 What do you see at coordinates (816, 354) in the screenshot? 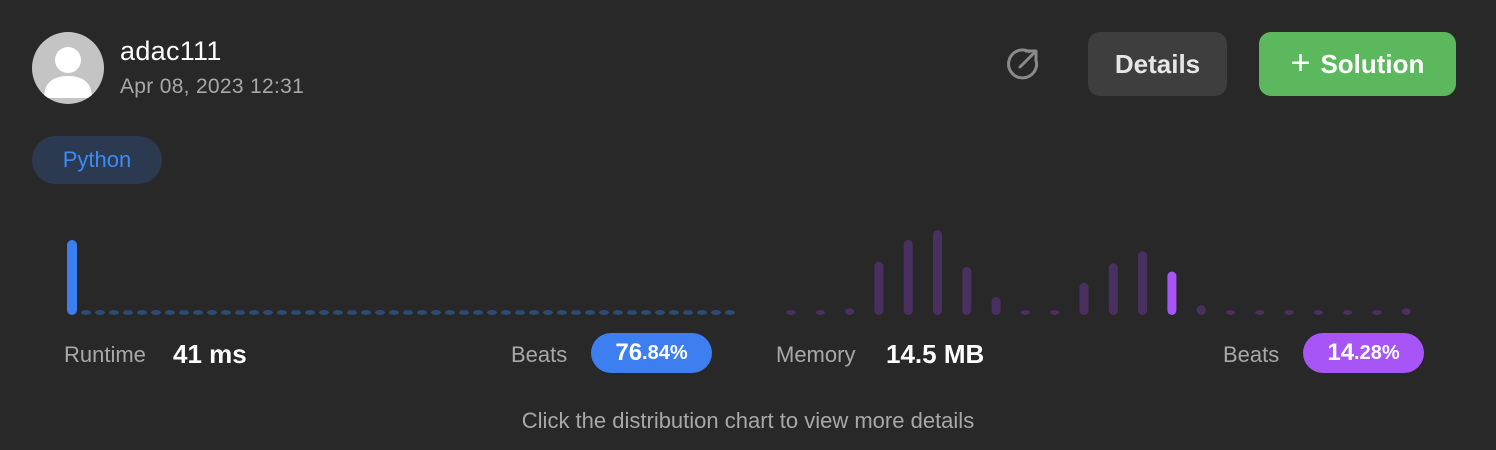
I see `memory-label: Memory` at bounding box center [816, 354].